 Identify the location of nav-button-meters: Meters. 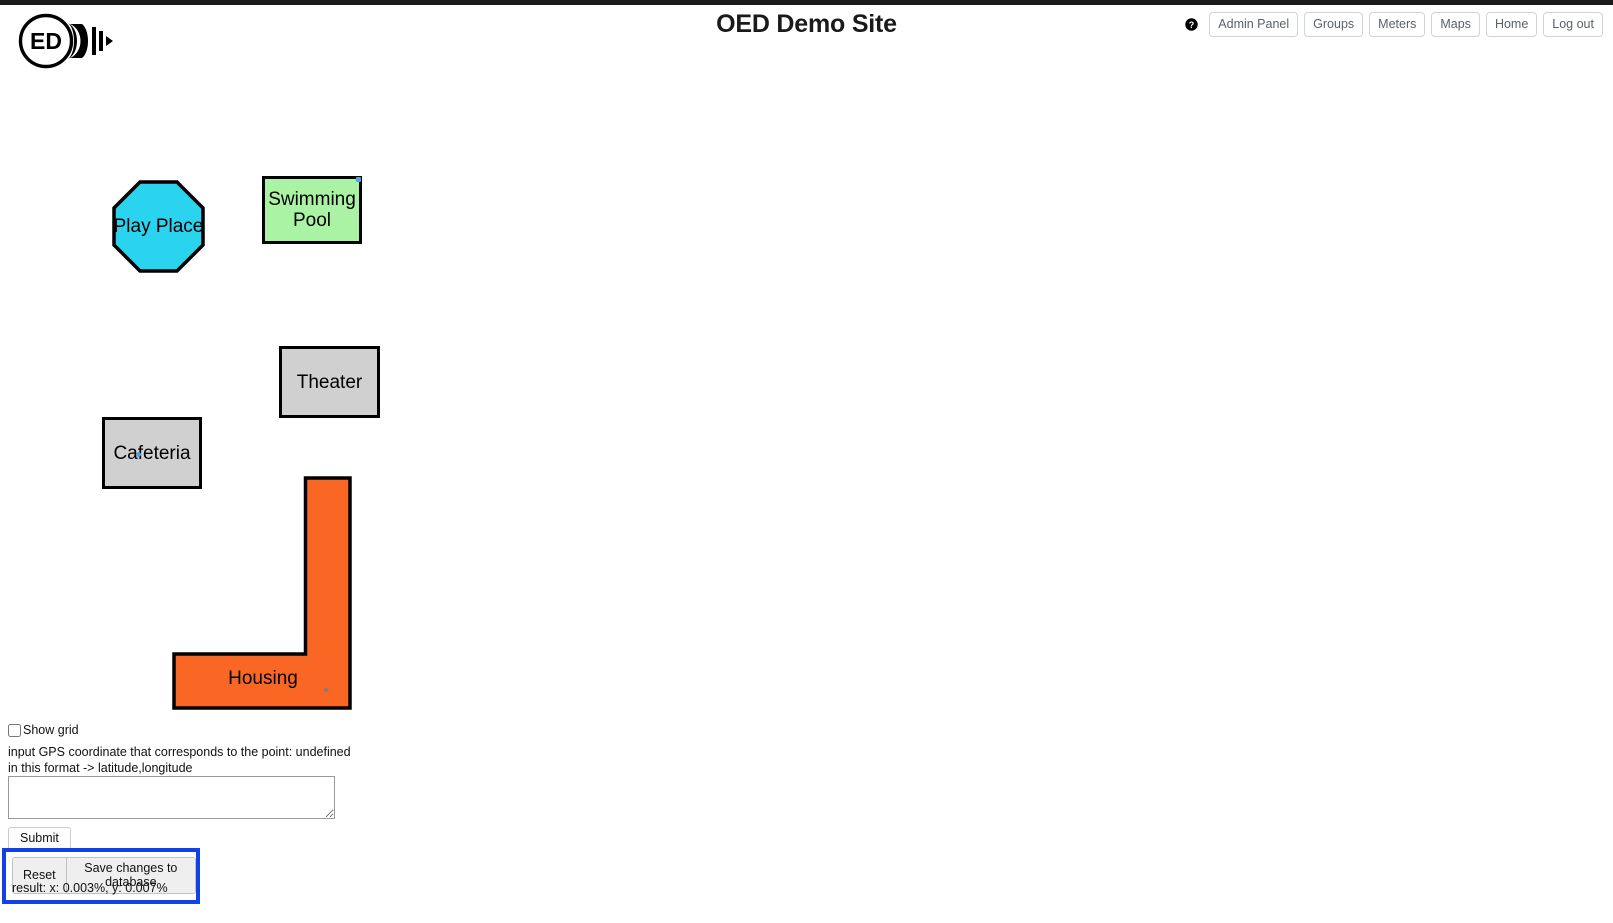
(1397, 24).